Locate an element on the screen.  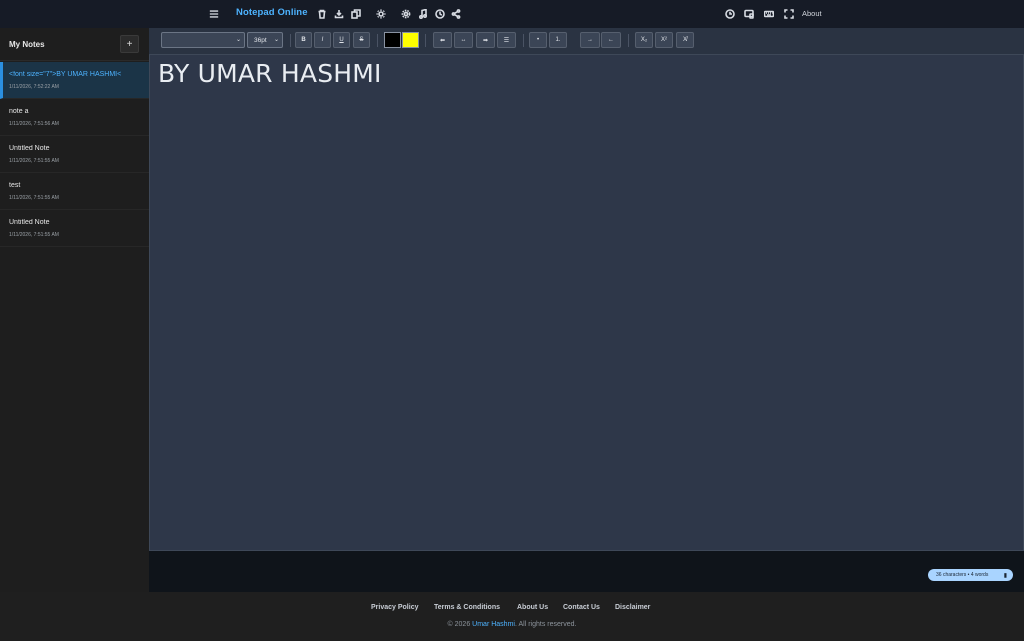
strikethrough-button: S is located at coordinates (361, 40).